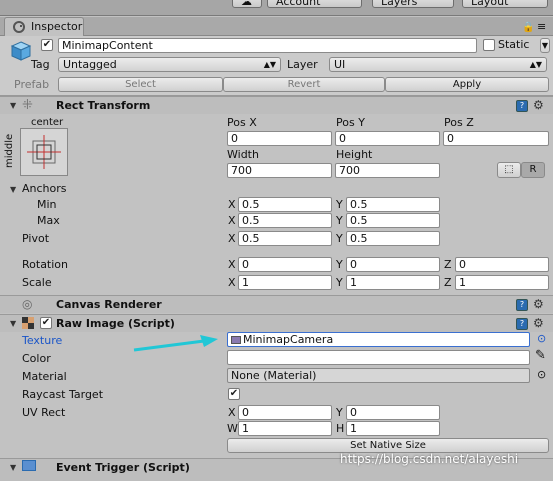  I want to click on rotation-label: Rotation, so click(45, 264).